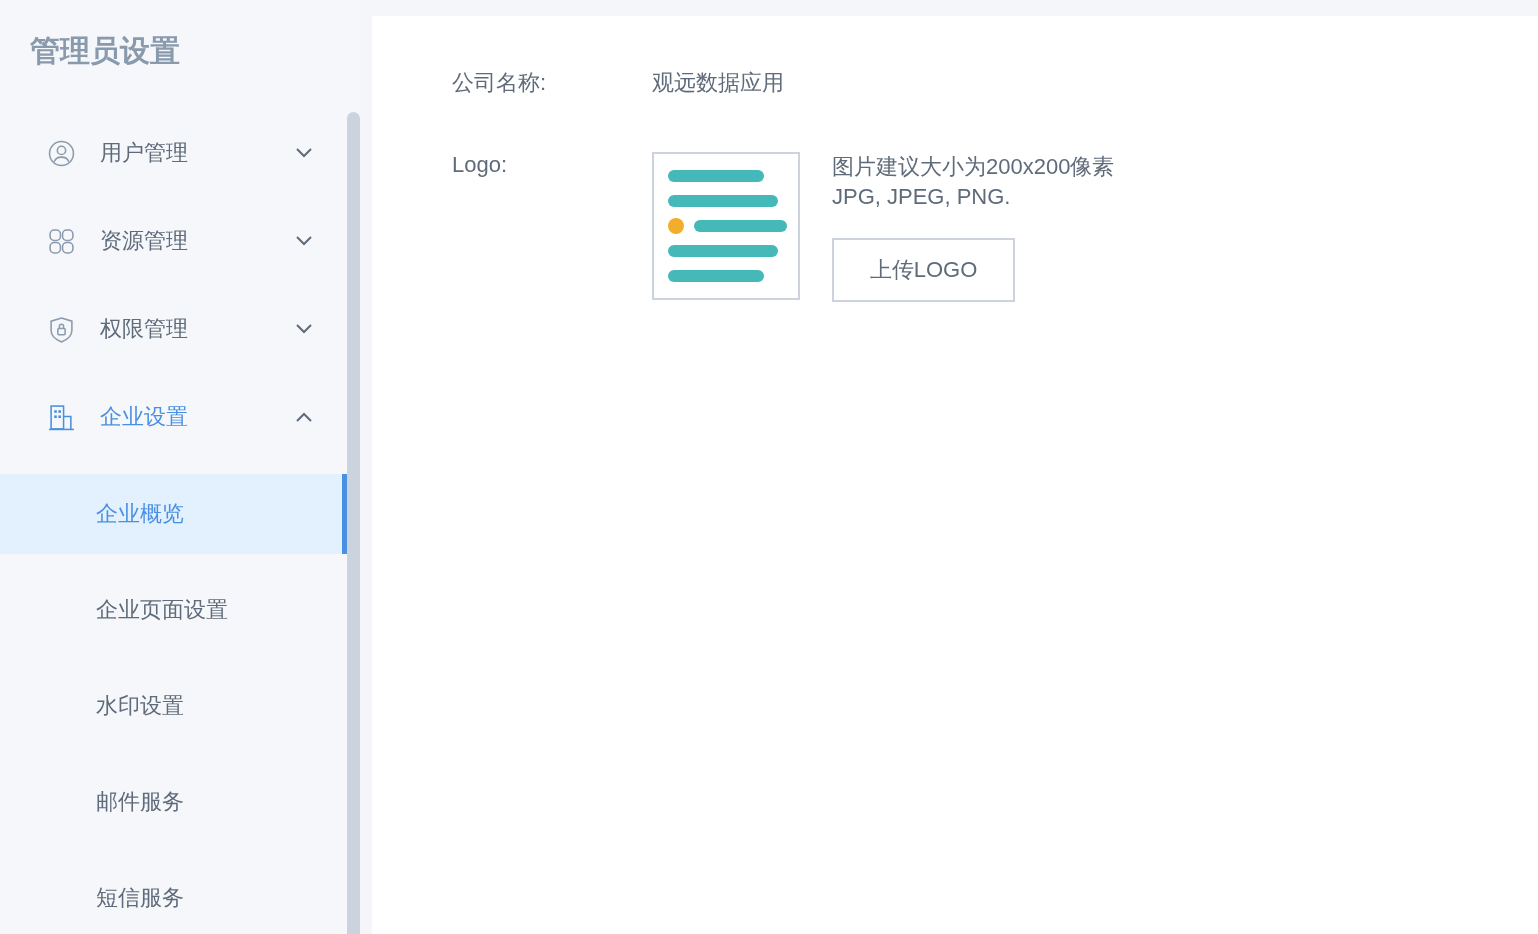 The width and height of the screenshot is (1538, 934). I want to click on building-icon, so click(61, 417).